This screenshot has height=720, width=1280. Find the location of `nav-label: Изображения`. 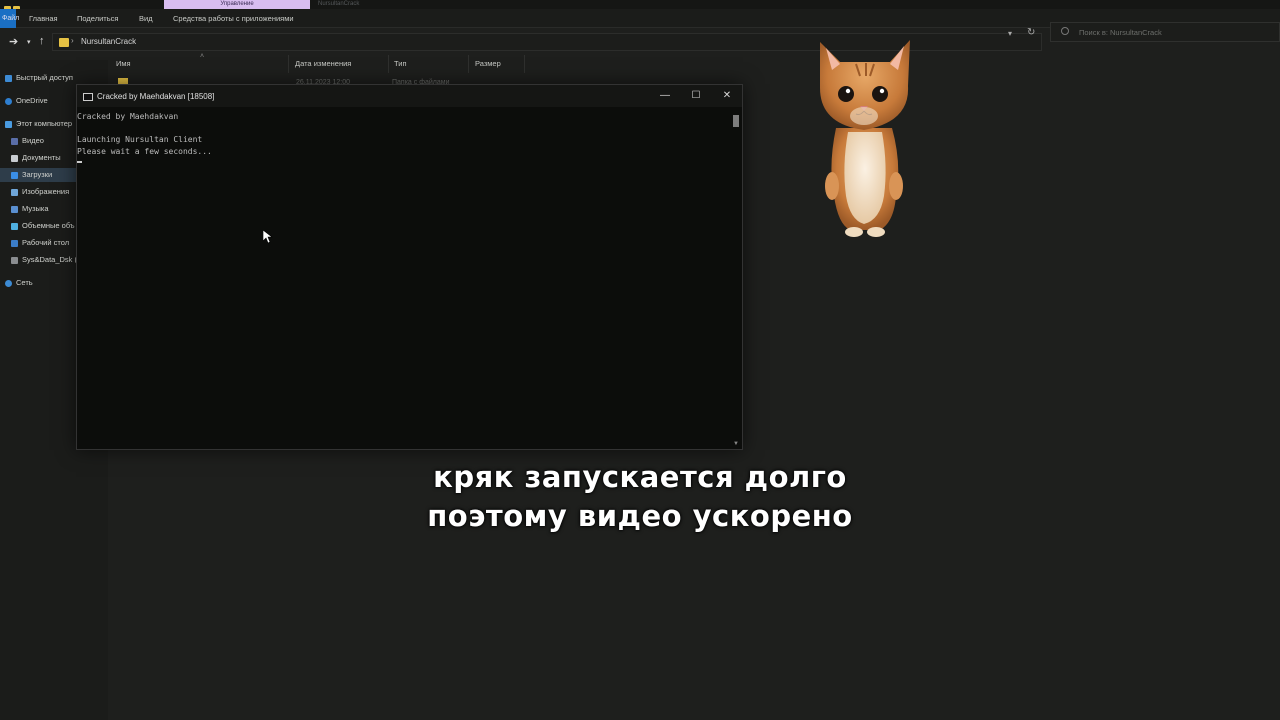

nav-label: Изображения is located at coordinates (46, 191).